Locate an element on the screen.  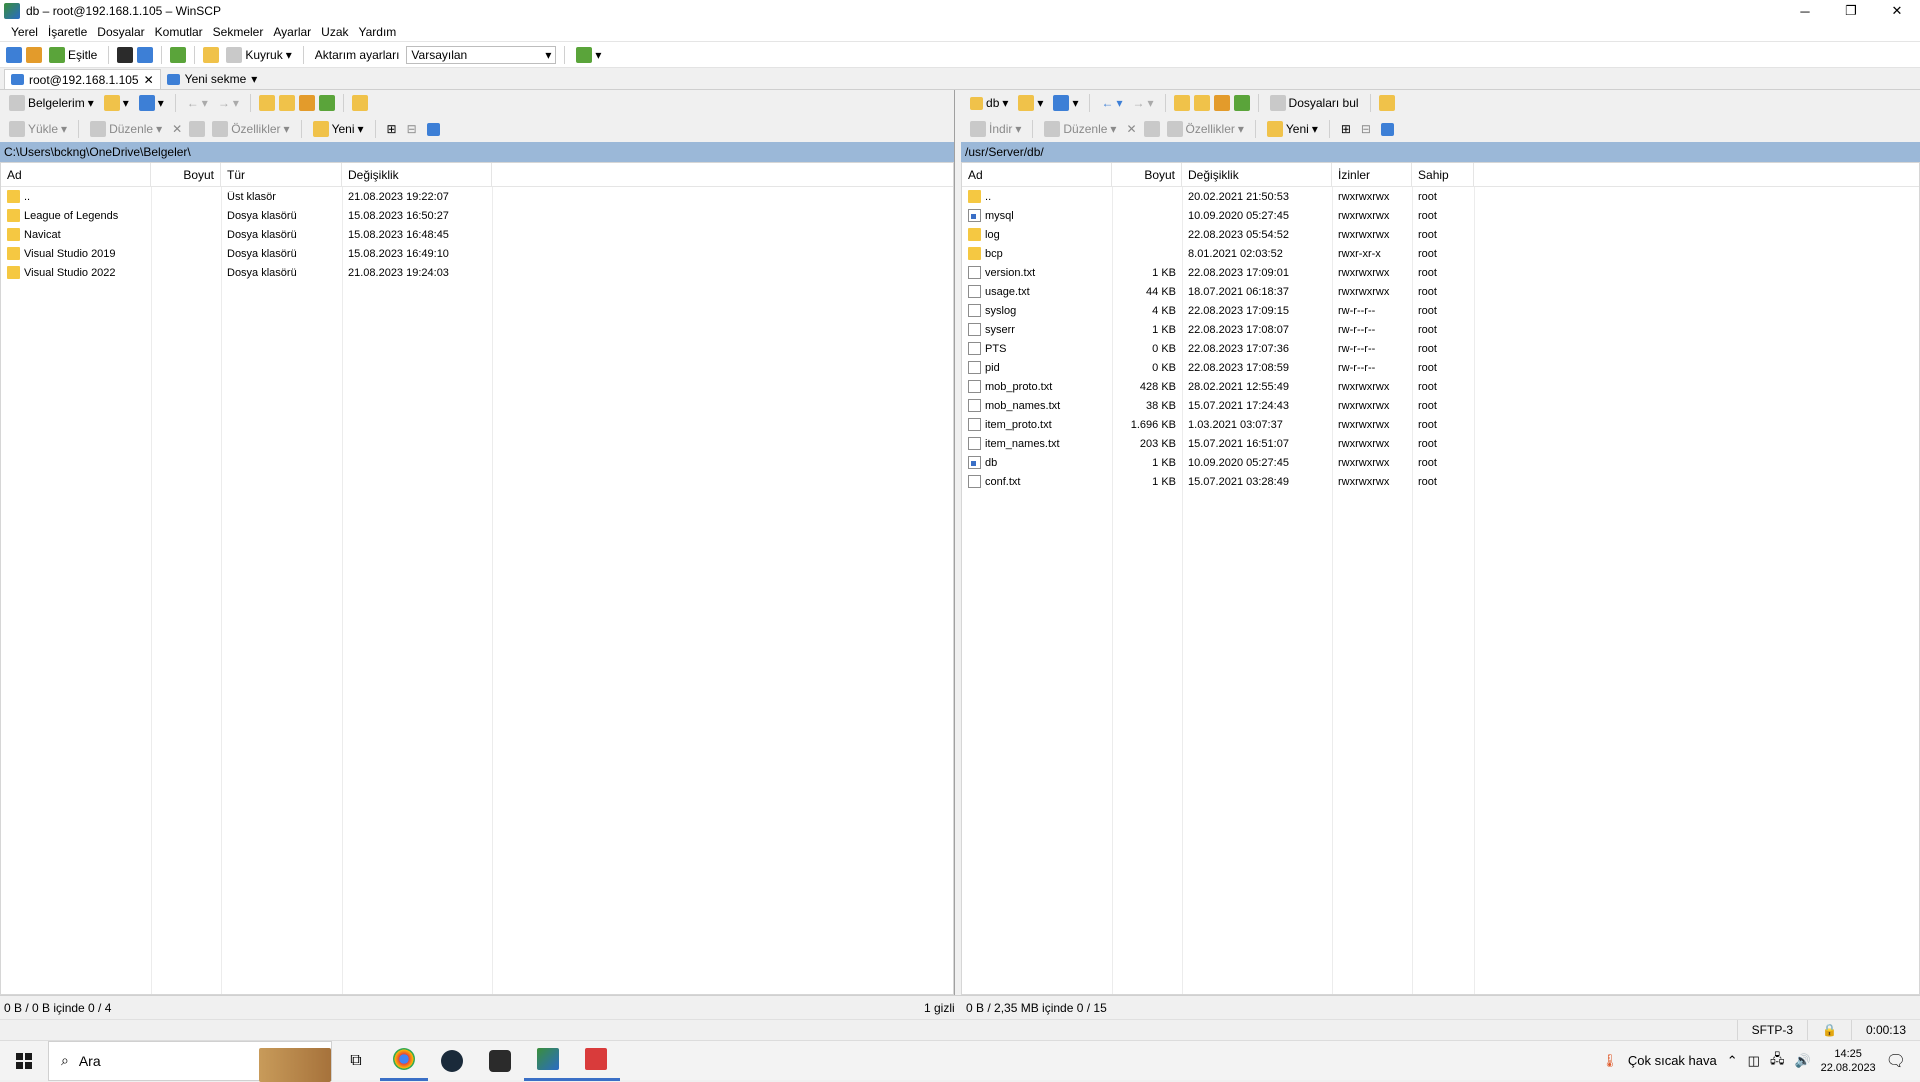
taskbar-search: ⌕ Ara is located at coordinates (190, 1061).